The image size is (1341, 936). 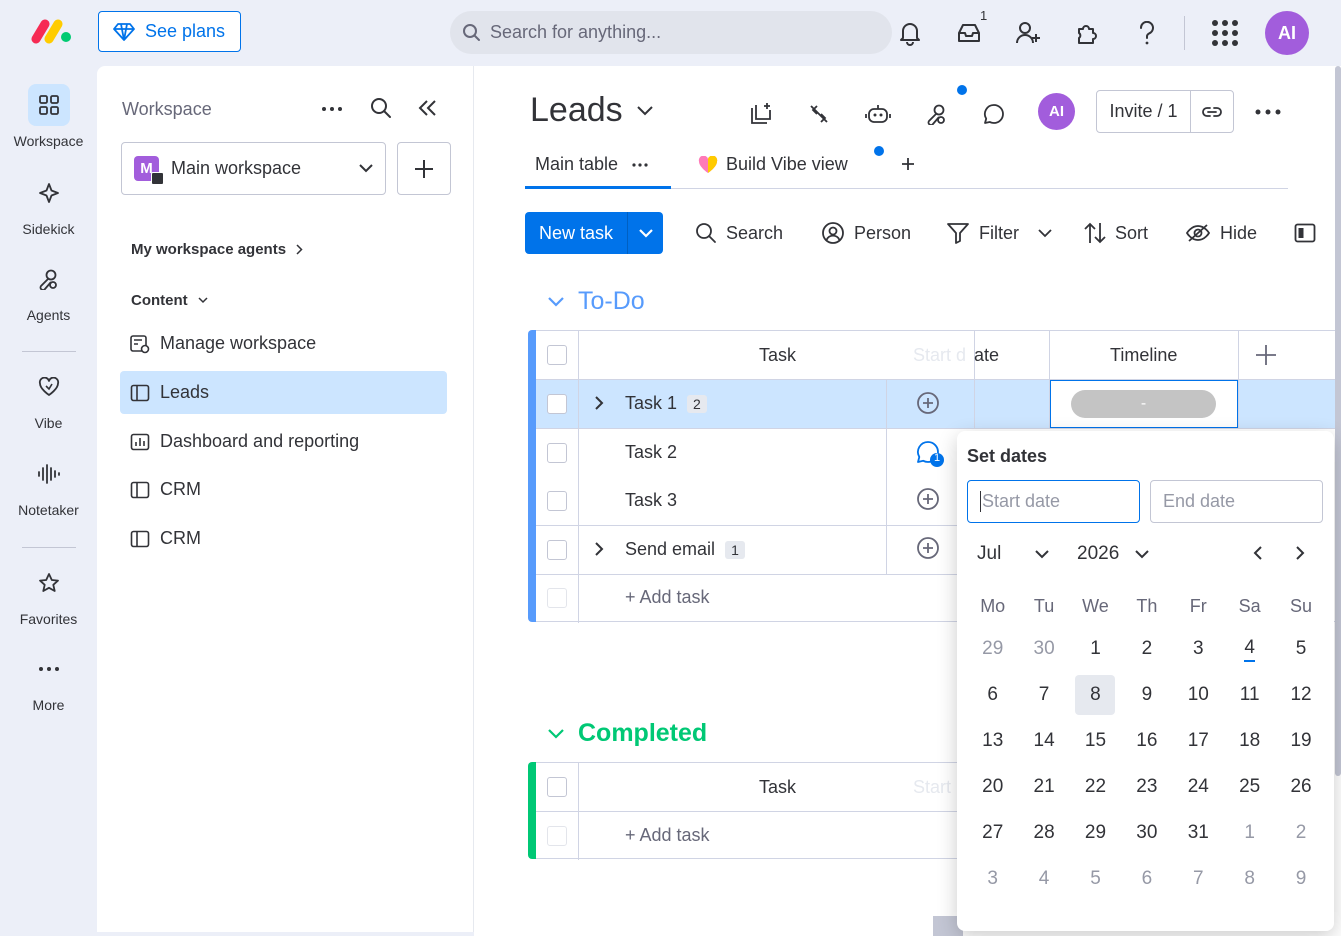 I want to click on sidebar-item-manage-workspace: Manage workspace, so click(x=283, y=343).